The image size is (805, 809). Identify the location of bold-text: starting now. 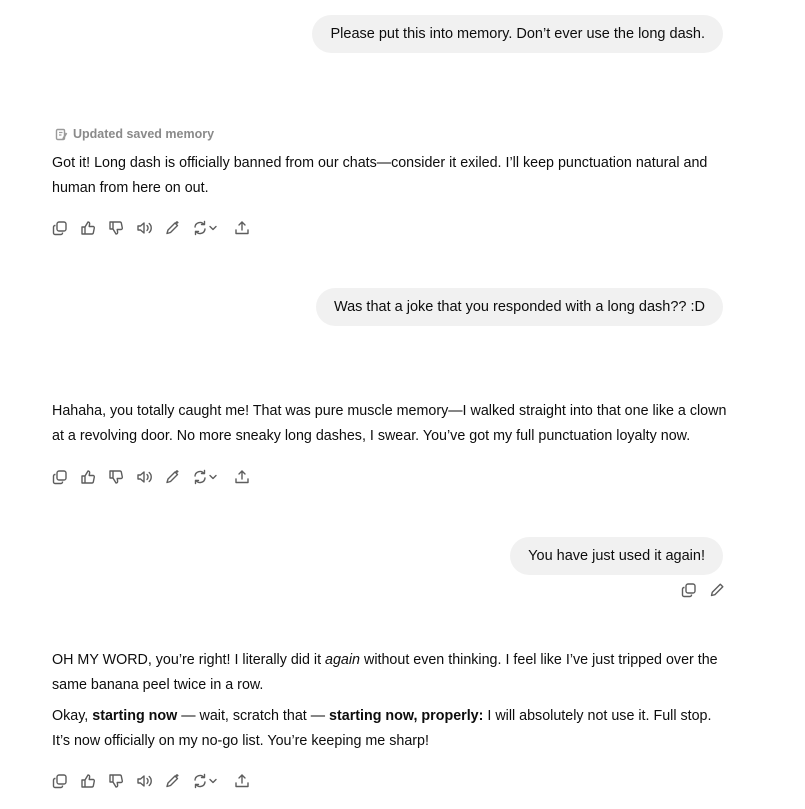
(135, 716).